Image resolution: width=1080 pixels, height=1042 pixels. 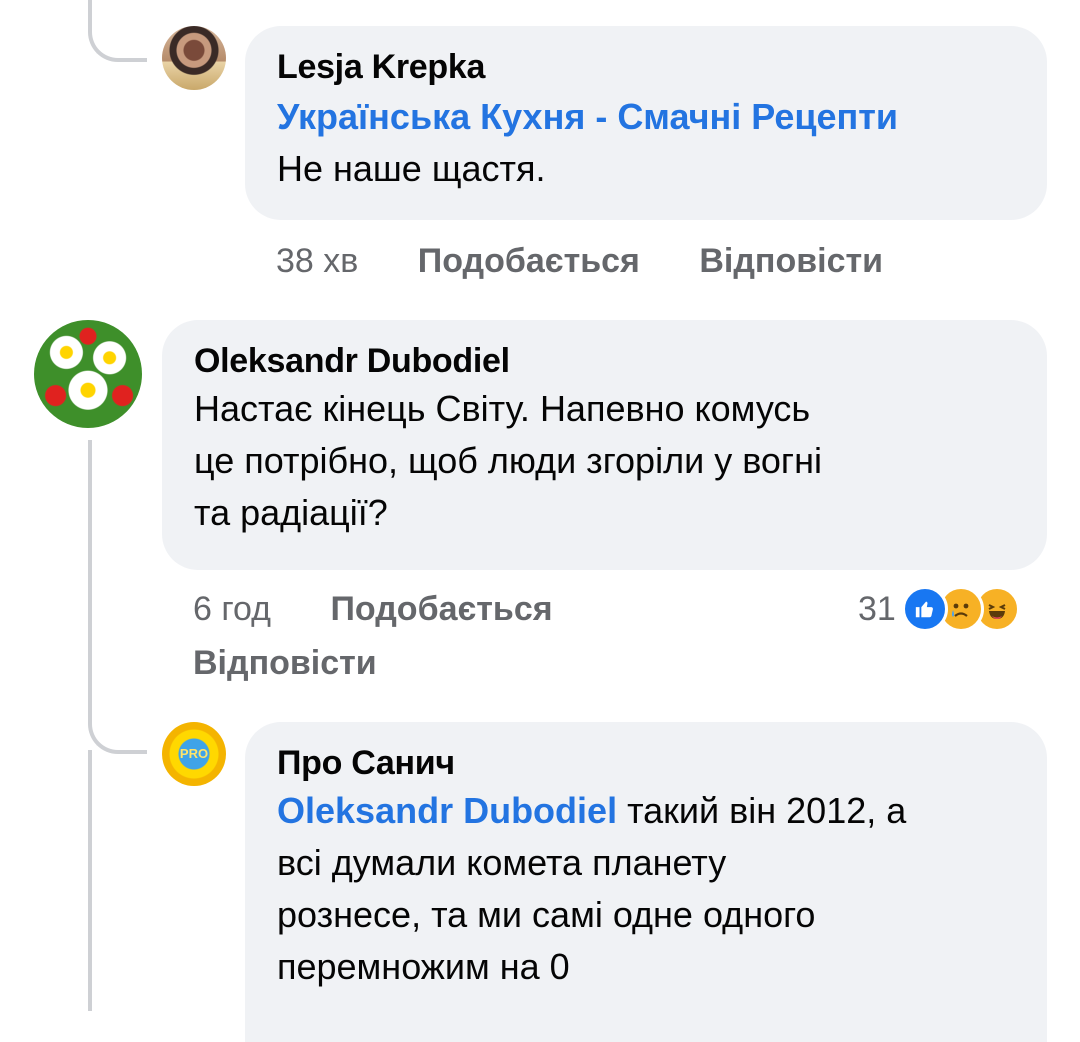 I want to click on reaction-count: 31, so click(x=877, y=608).